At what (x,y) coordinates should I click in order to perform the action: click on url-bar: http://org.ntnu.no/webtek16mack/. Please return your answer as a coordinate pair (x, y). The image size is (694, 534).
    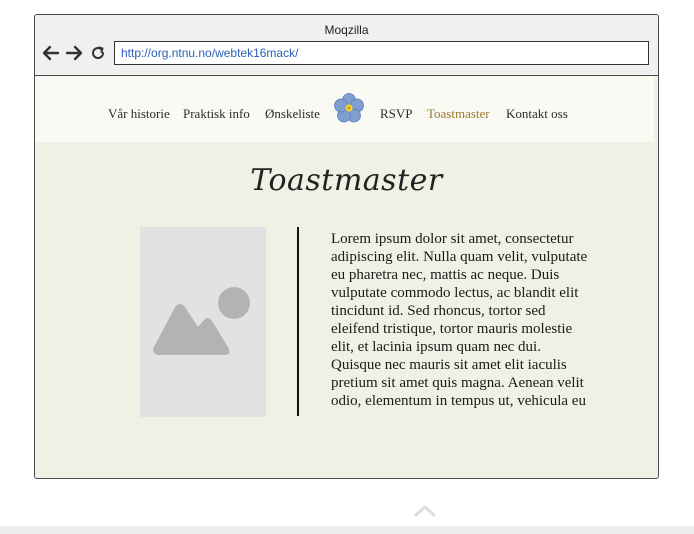
    Looking at the image, I should click on (381, 53).